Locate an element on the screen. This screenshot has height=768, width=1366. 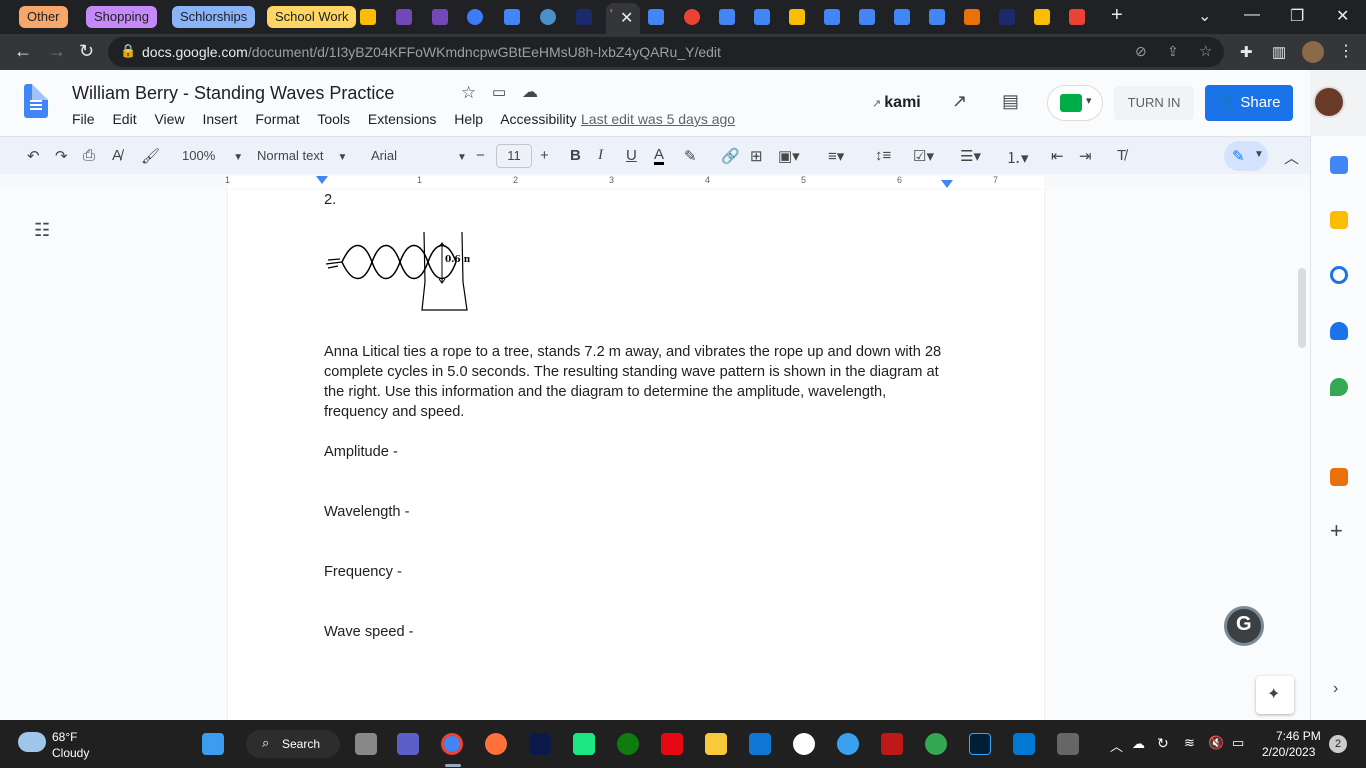
tasks-icon is located at coordinates (1339, 275).